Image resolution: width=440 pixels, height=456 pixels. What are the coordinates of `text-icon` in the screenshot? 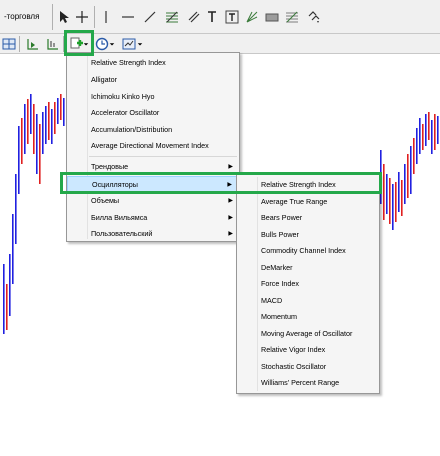 It's located at (212, 17).